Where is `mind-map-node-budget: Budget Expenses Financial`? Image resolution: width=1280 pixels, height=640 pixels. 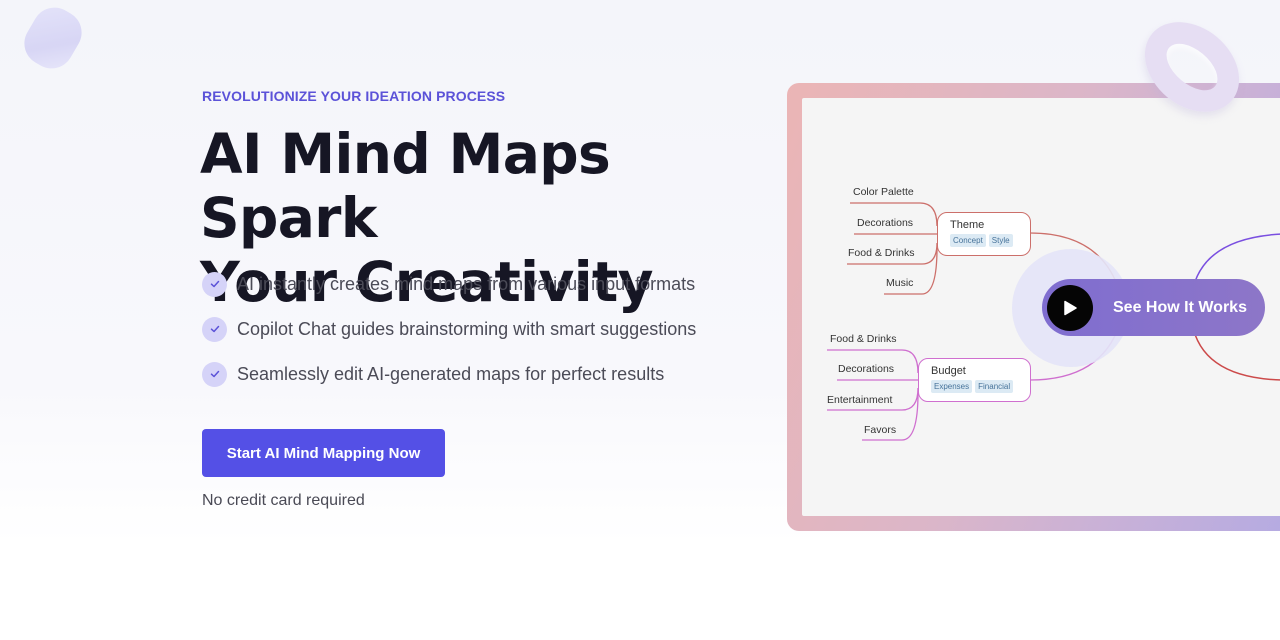 mind-map-node-budget: Budget Expenses Financial is located at coordinates (974, 380).